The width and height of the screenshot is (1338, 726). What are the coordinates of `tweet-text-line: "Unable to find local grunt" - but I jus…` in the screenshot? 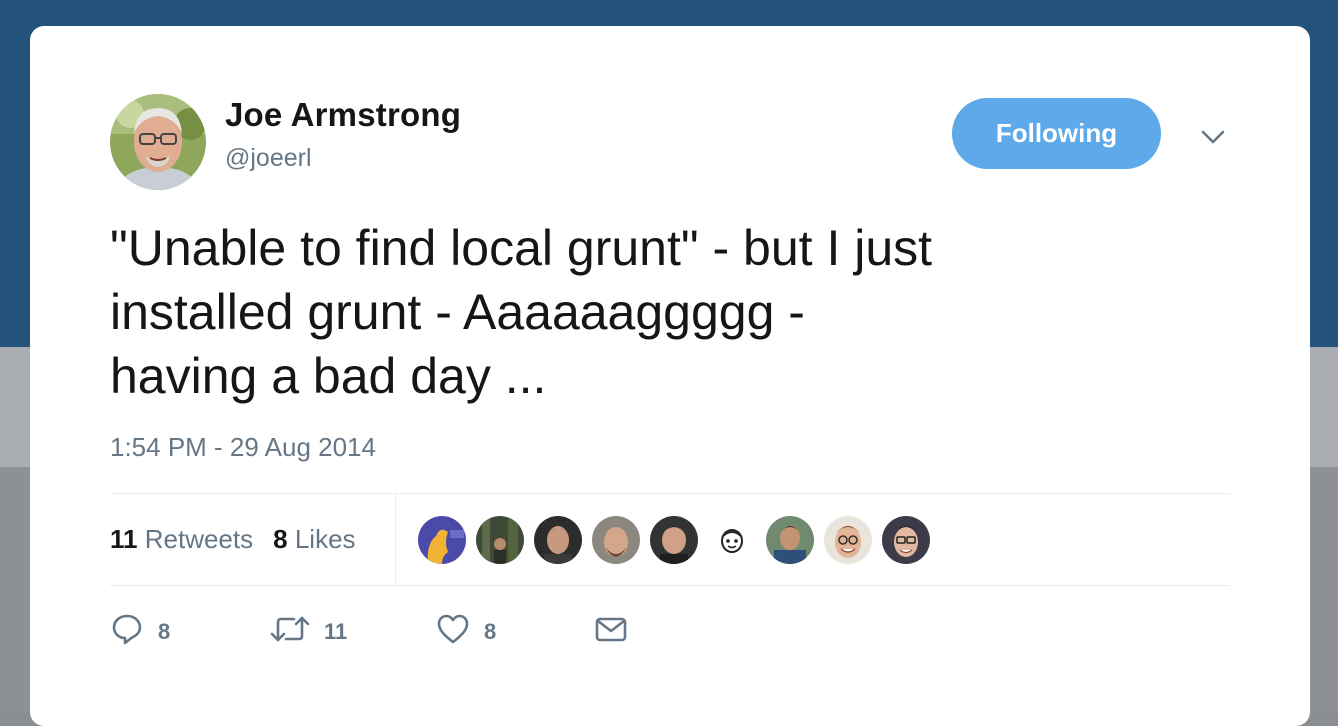 It's located at (521, 248).